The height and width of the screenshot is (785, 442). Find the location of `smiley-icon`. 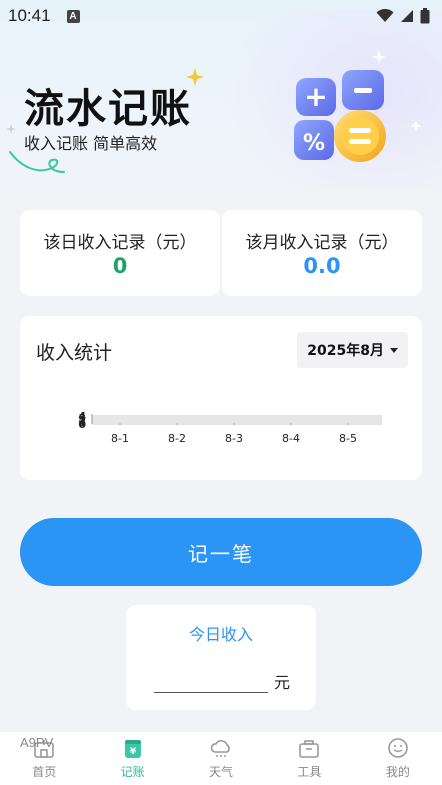

smiley-icon is located at coordinates (398, 748).